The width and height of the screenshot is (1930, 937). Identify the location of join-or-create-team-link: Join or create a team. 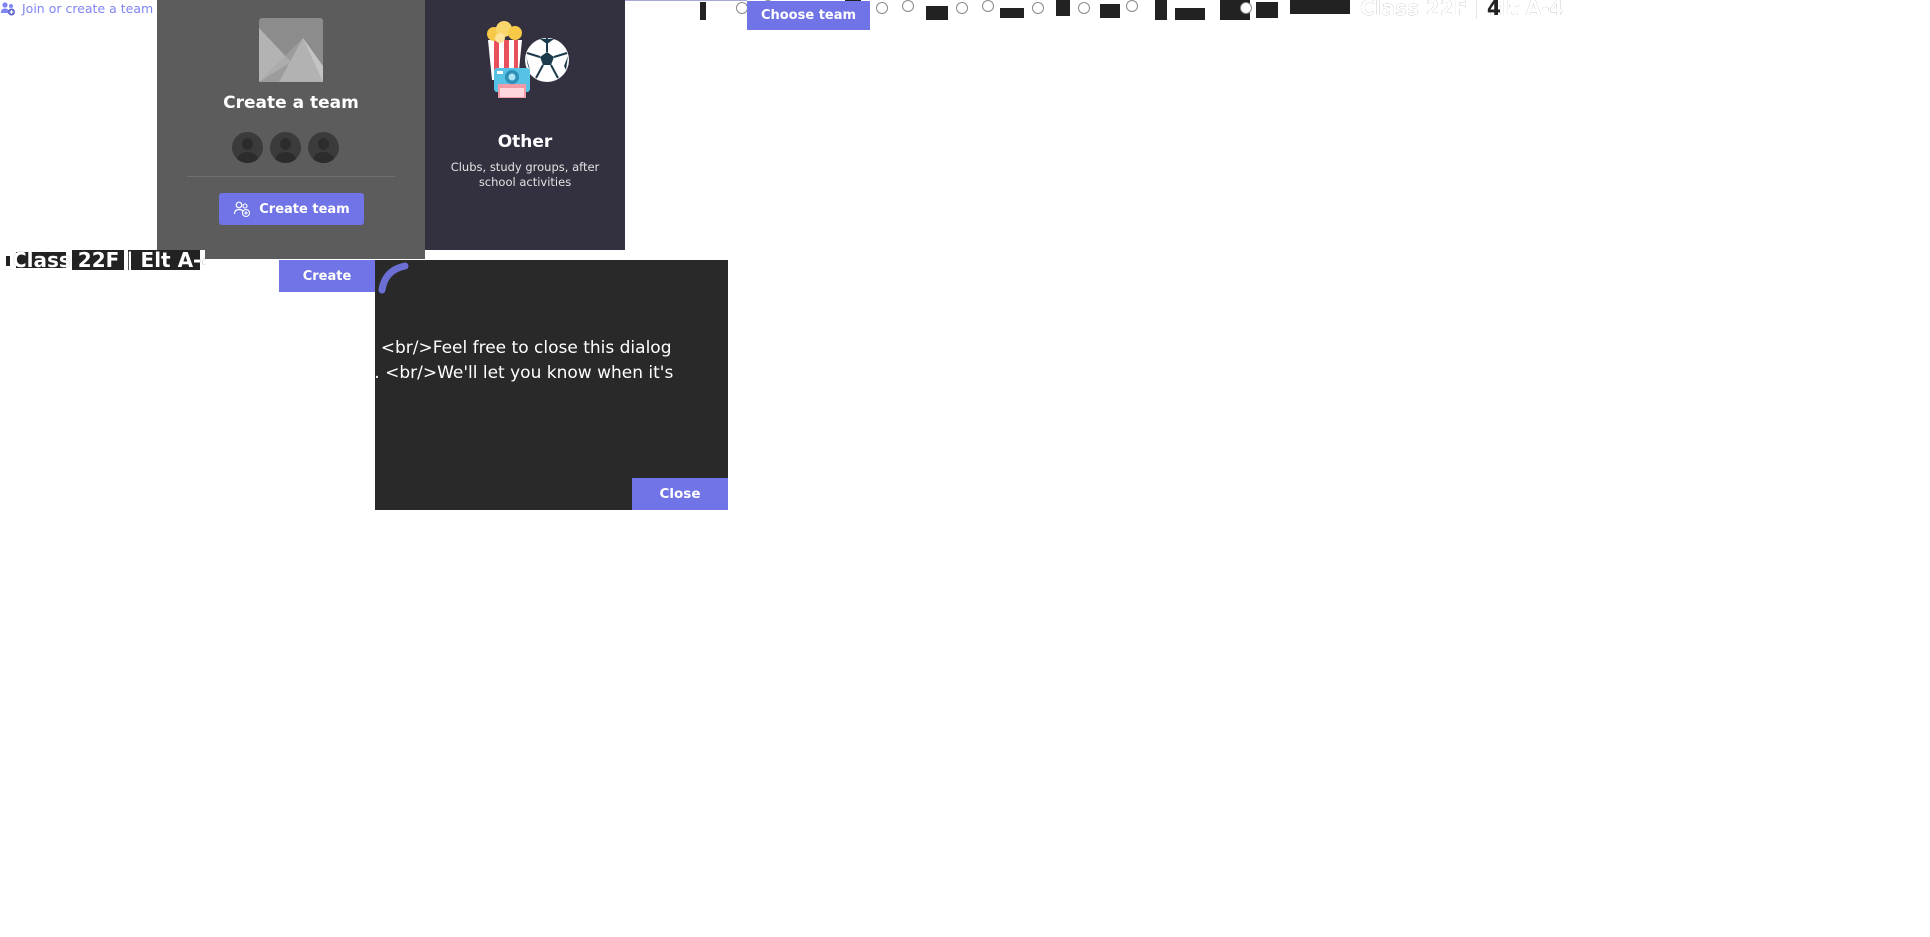
(76, 8).